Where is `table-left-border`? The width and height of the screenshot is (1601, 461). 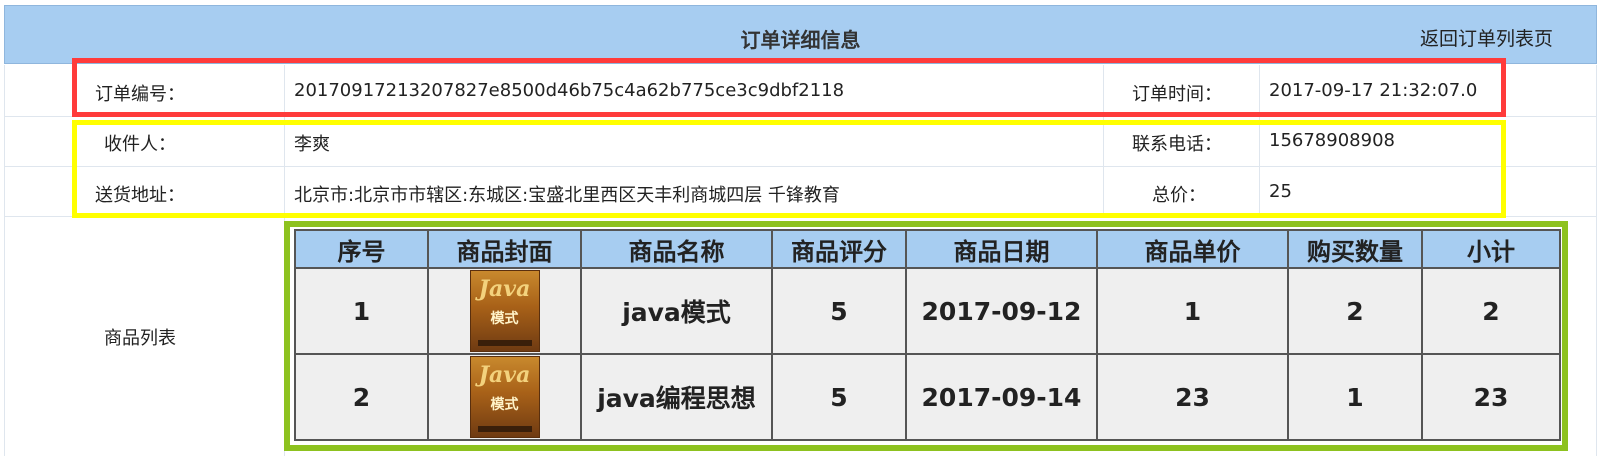
table-left-border is located at coordinates (4, 260).